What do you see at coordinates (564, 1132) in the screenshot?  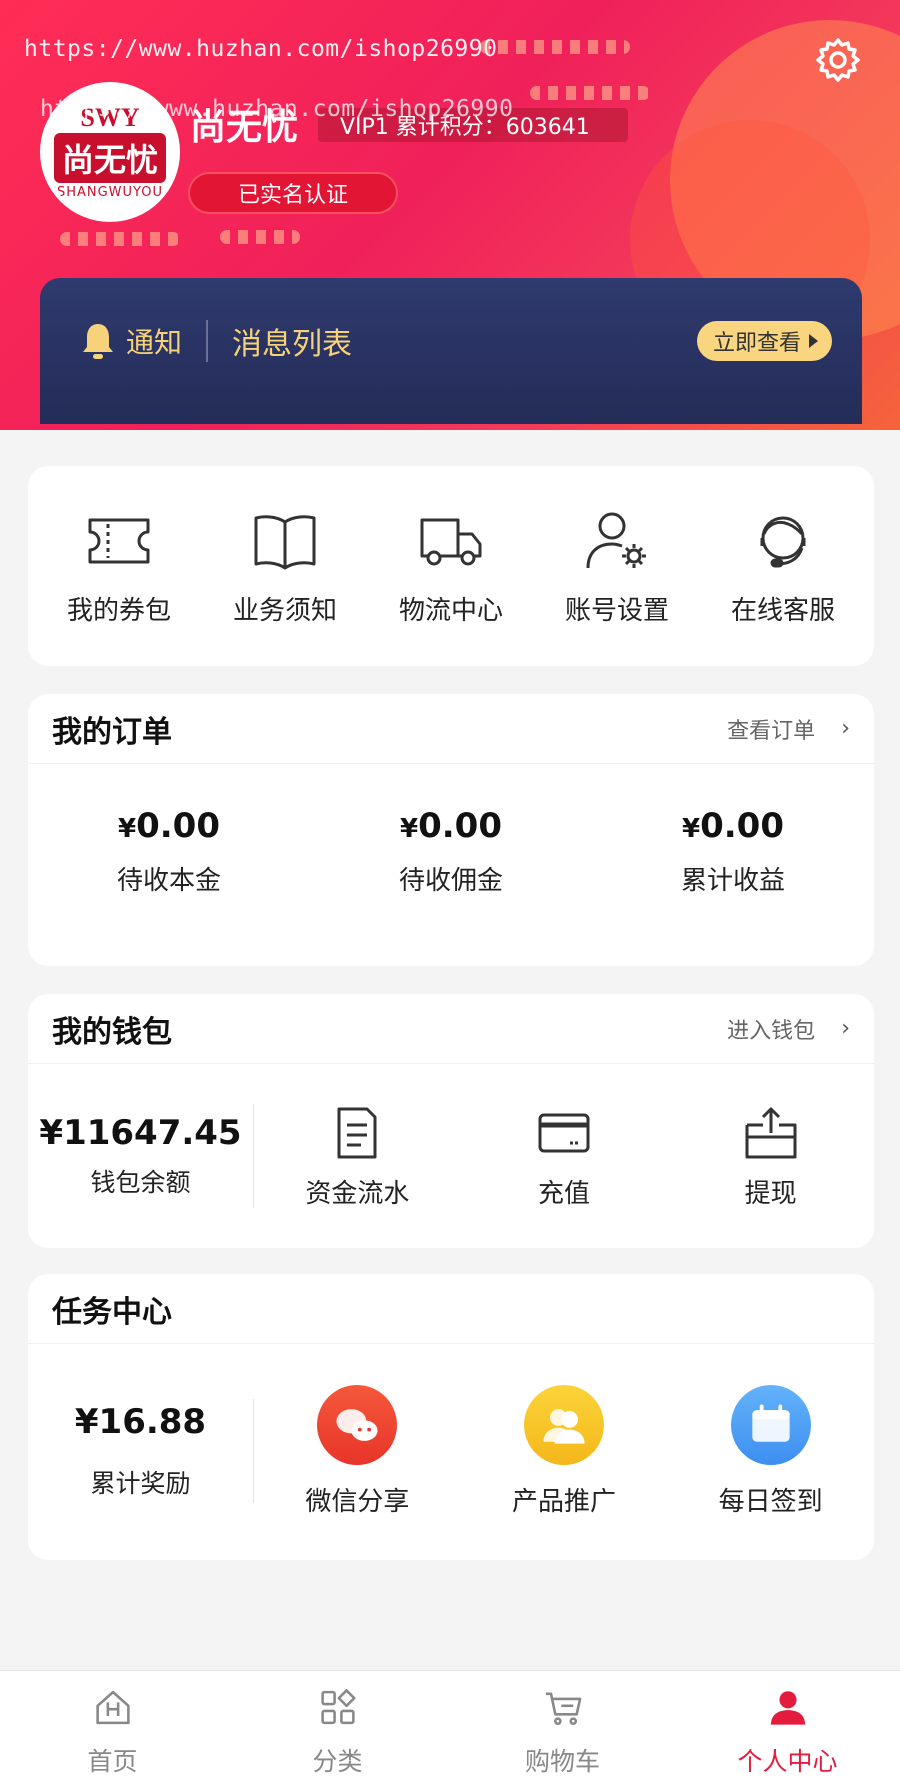 I see `card-icon` at bounding box center [564, 1132].